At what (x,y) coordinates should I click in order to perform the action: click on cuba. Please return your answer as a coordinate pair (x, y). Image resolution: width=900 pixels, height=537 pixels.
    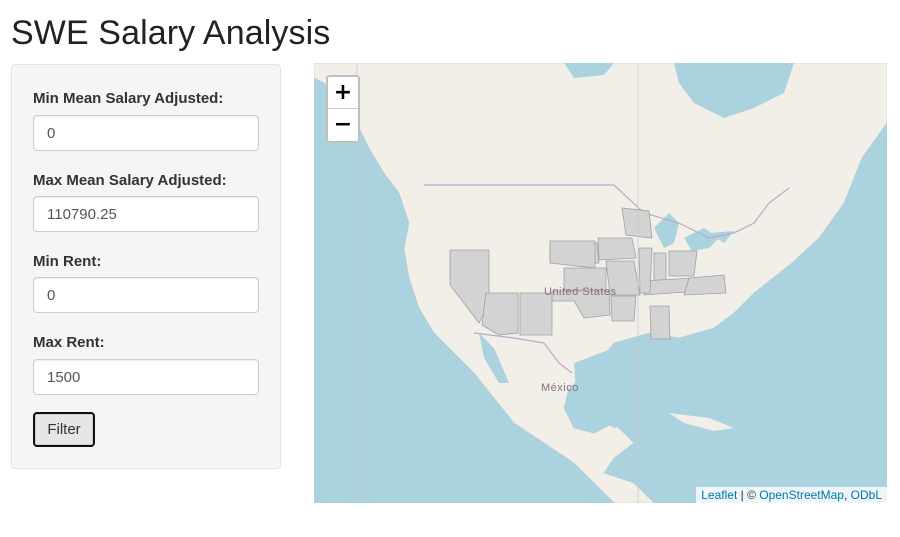
    Looking at the image, I should click on (701, 422).